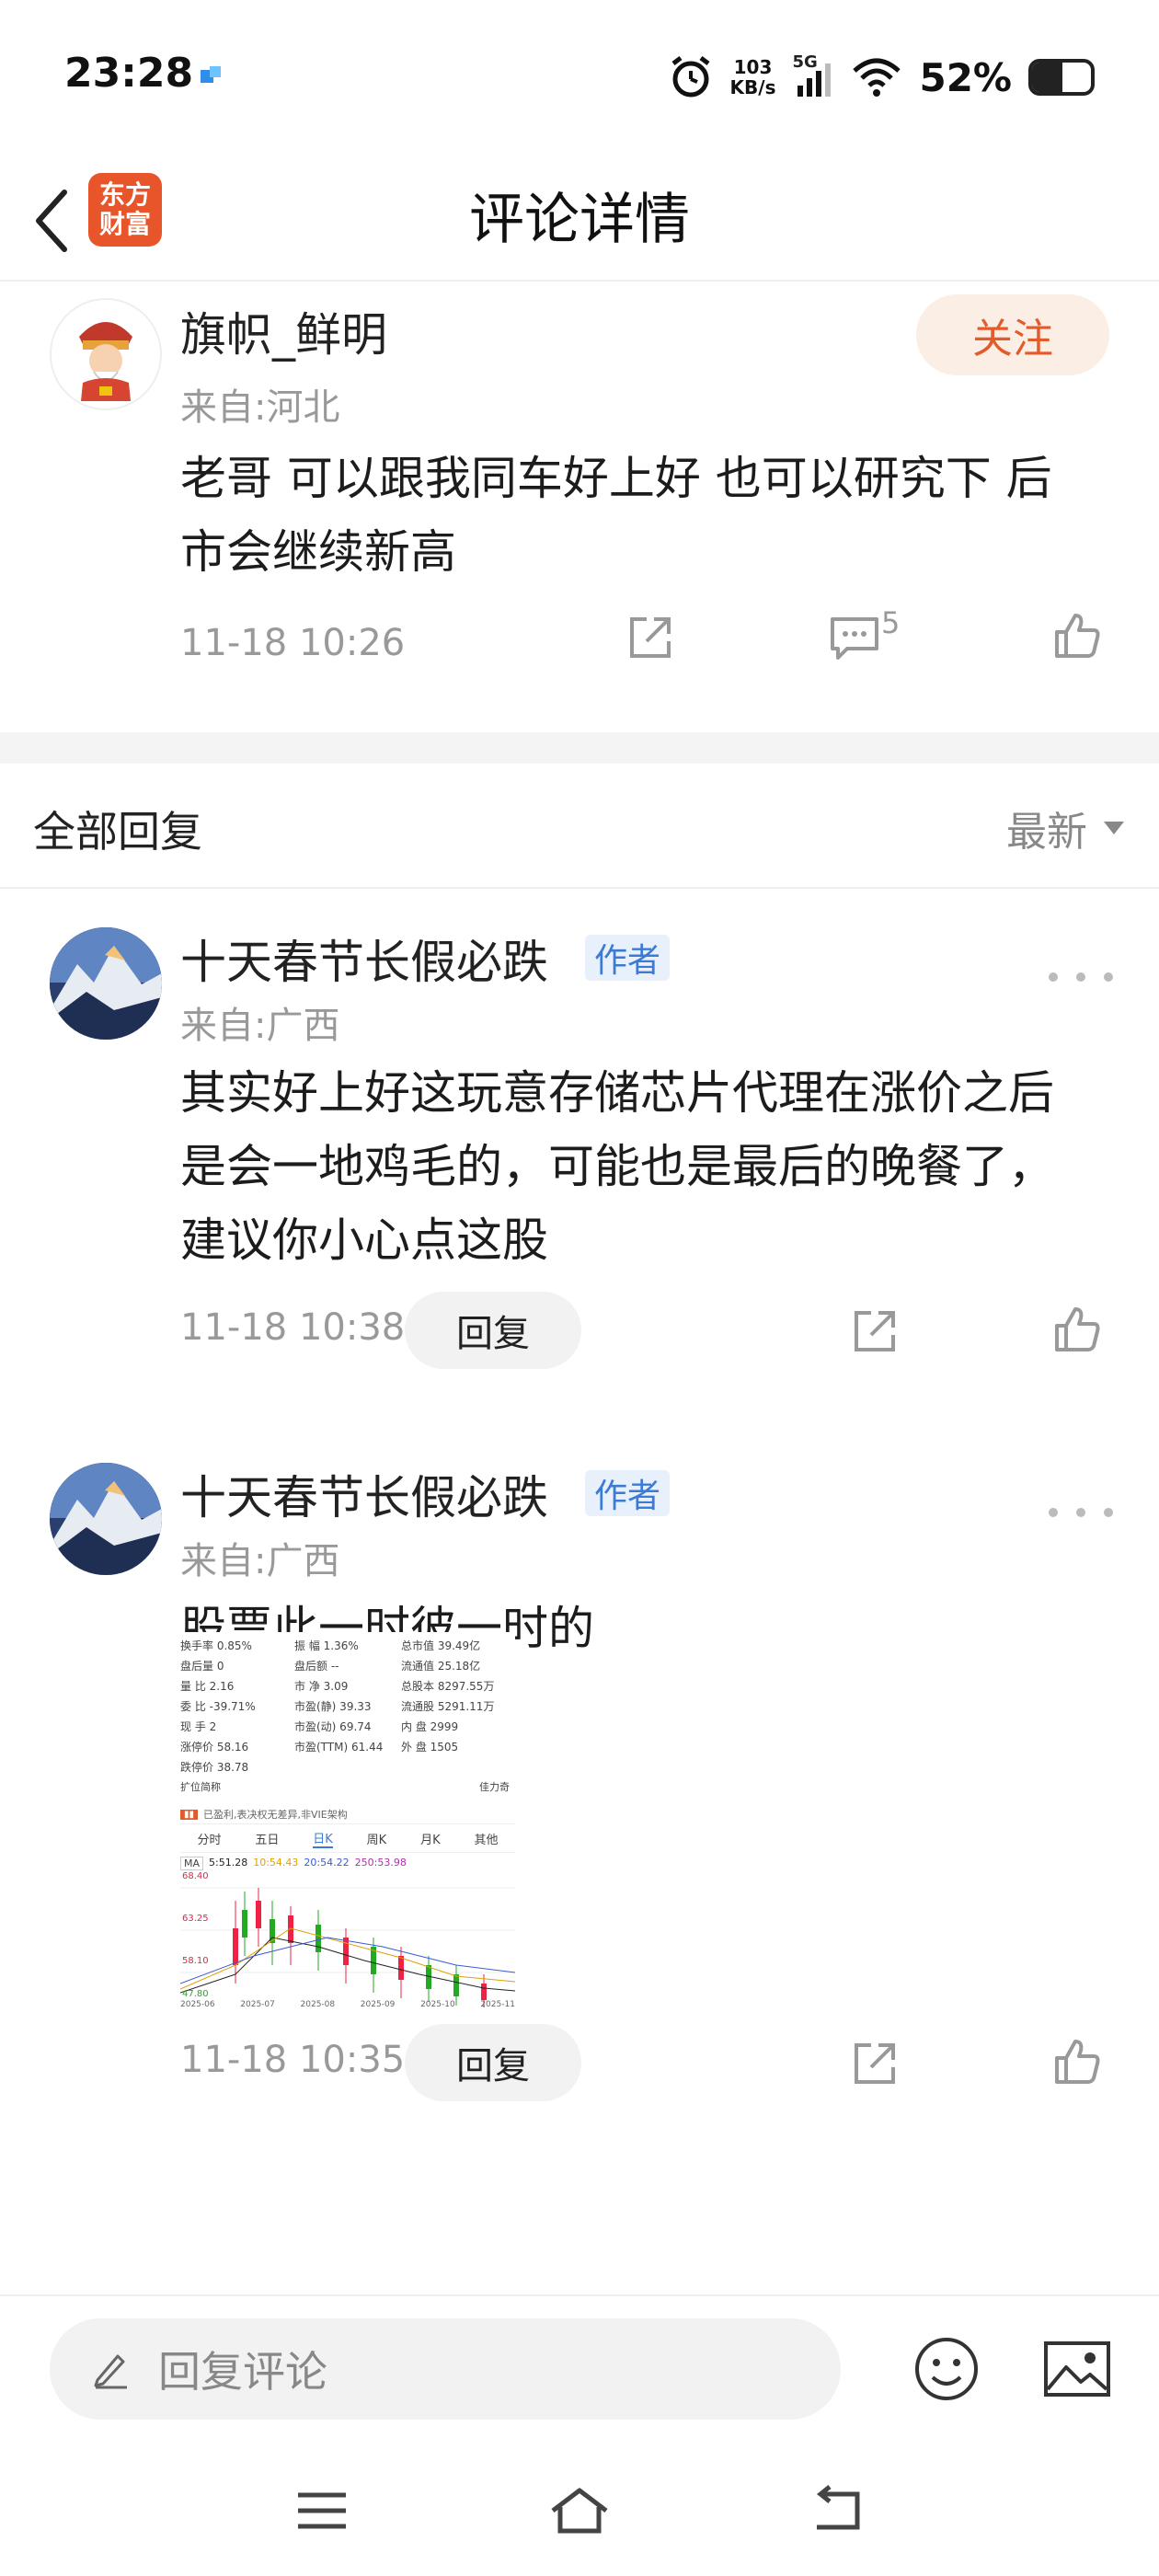  What do you see at coordinates (486, 1840) in the screenshot?
I see `stock-tab: 其他` at bounding box center [486, 1840].